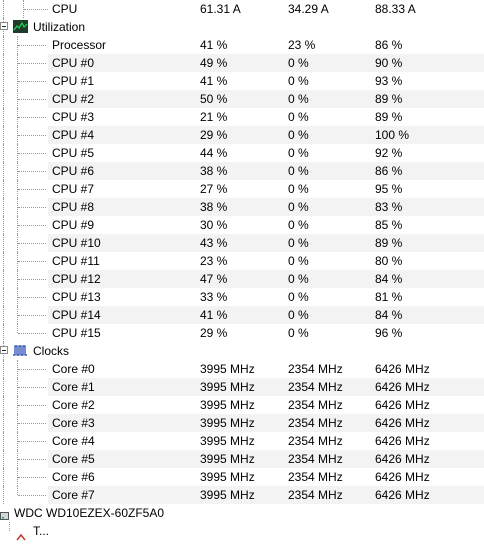  I want to click on utilization-row: CPU #13 33 % 0 % 81 %, so click(242, 297).